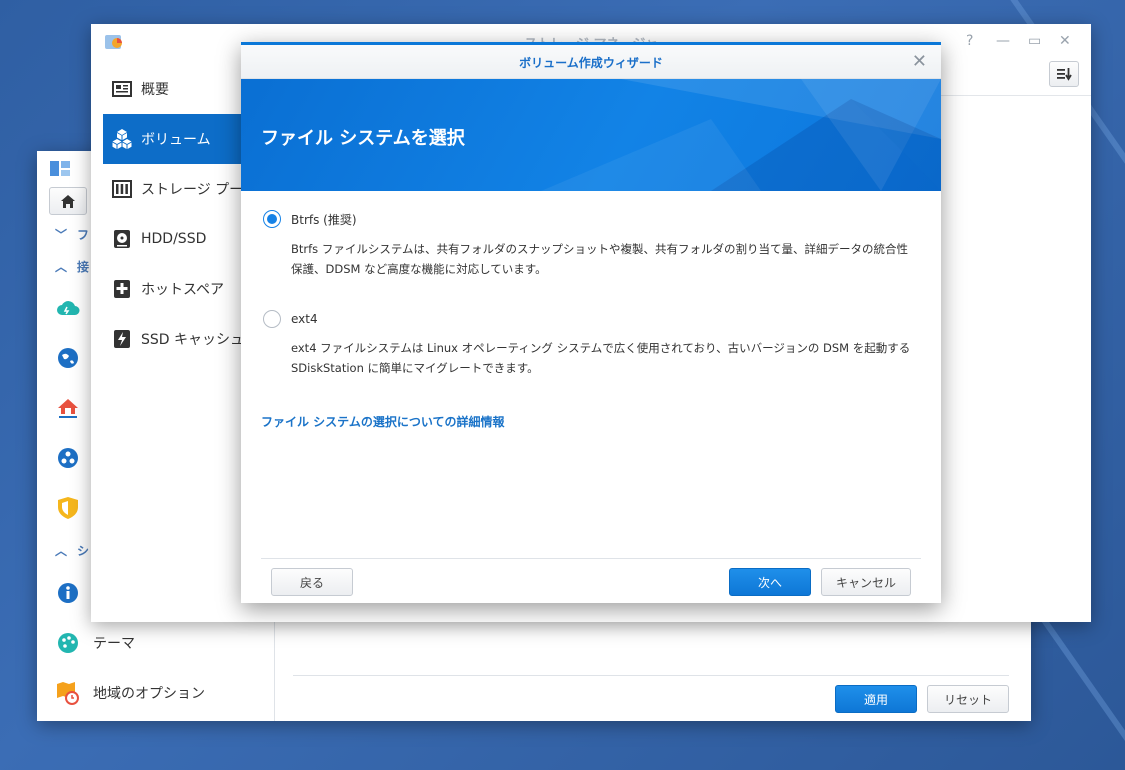  Describe the element at coordinates (72, 266) in the screenshot. I see `section-connectivity: ︿ 接` at that location.